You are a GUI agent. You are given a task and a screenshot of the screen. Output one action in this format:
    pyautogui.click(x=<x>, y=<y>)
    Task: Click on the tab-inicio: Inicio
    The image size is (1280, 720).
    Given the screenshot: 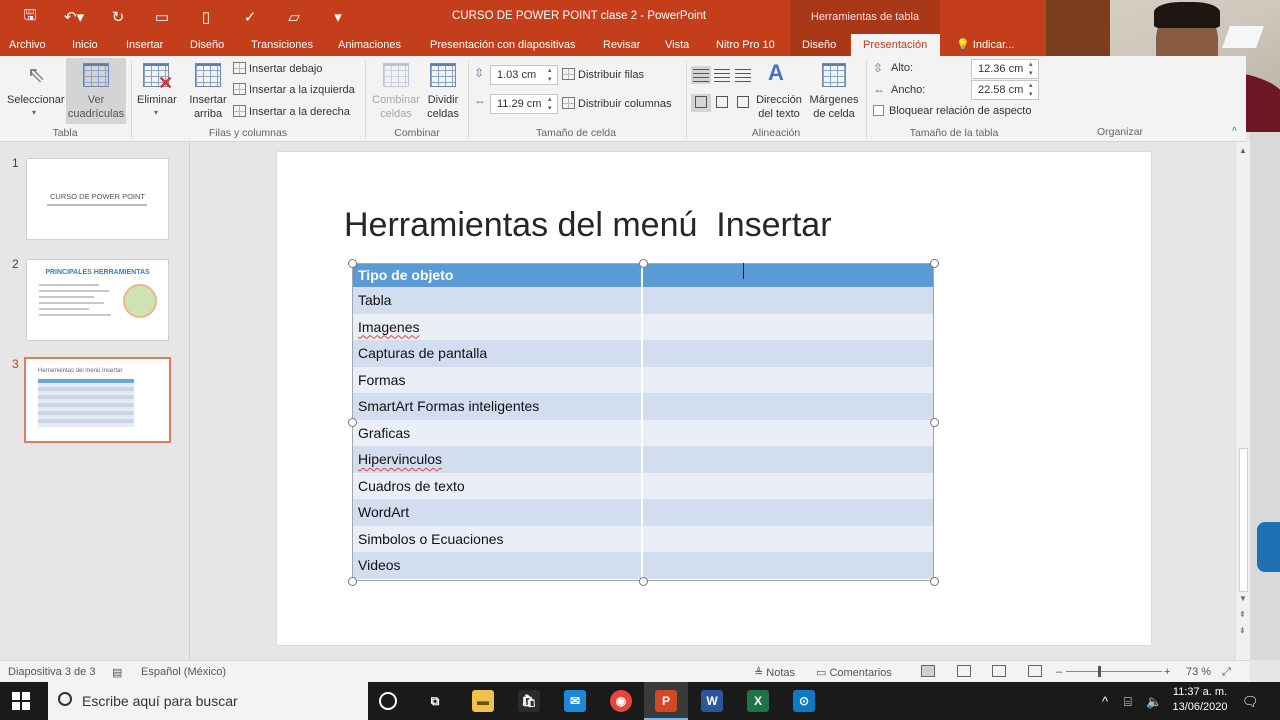 What is the action you would take?
    pyautogui.click(x=85, y=45)
    